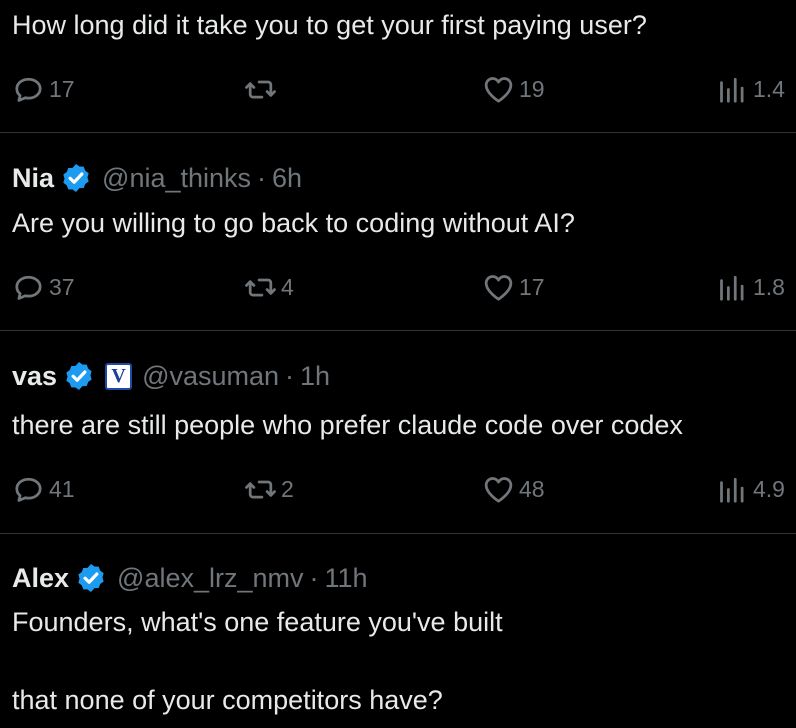 The width and height of the screenshot is (796, 728). I want to click on views-button: 4.9, so click(750, 489).